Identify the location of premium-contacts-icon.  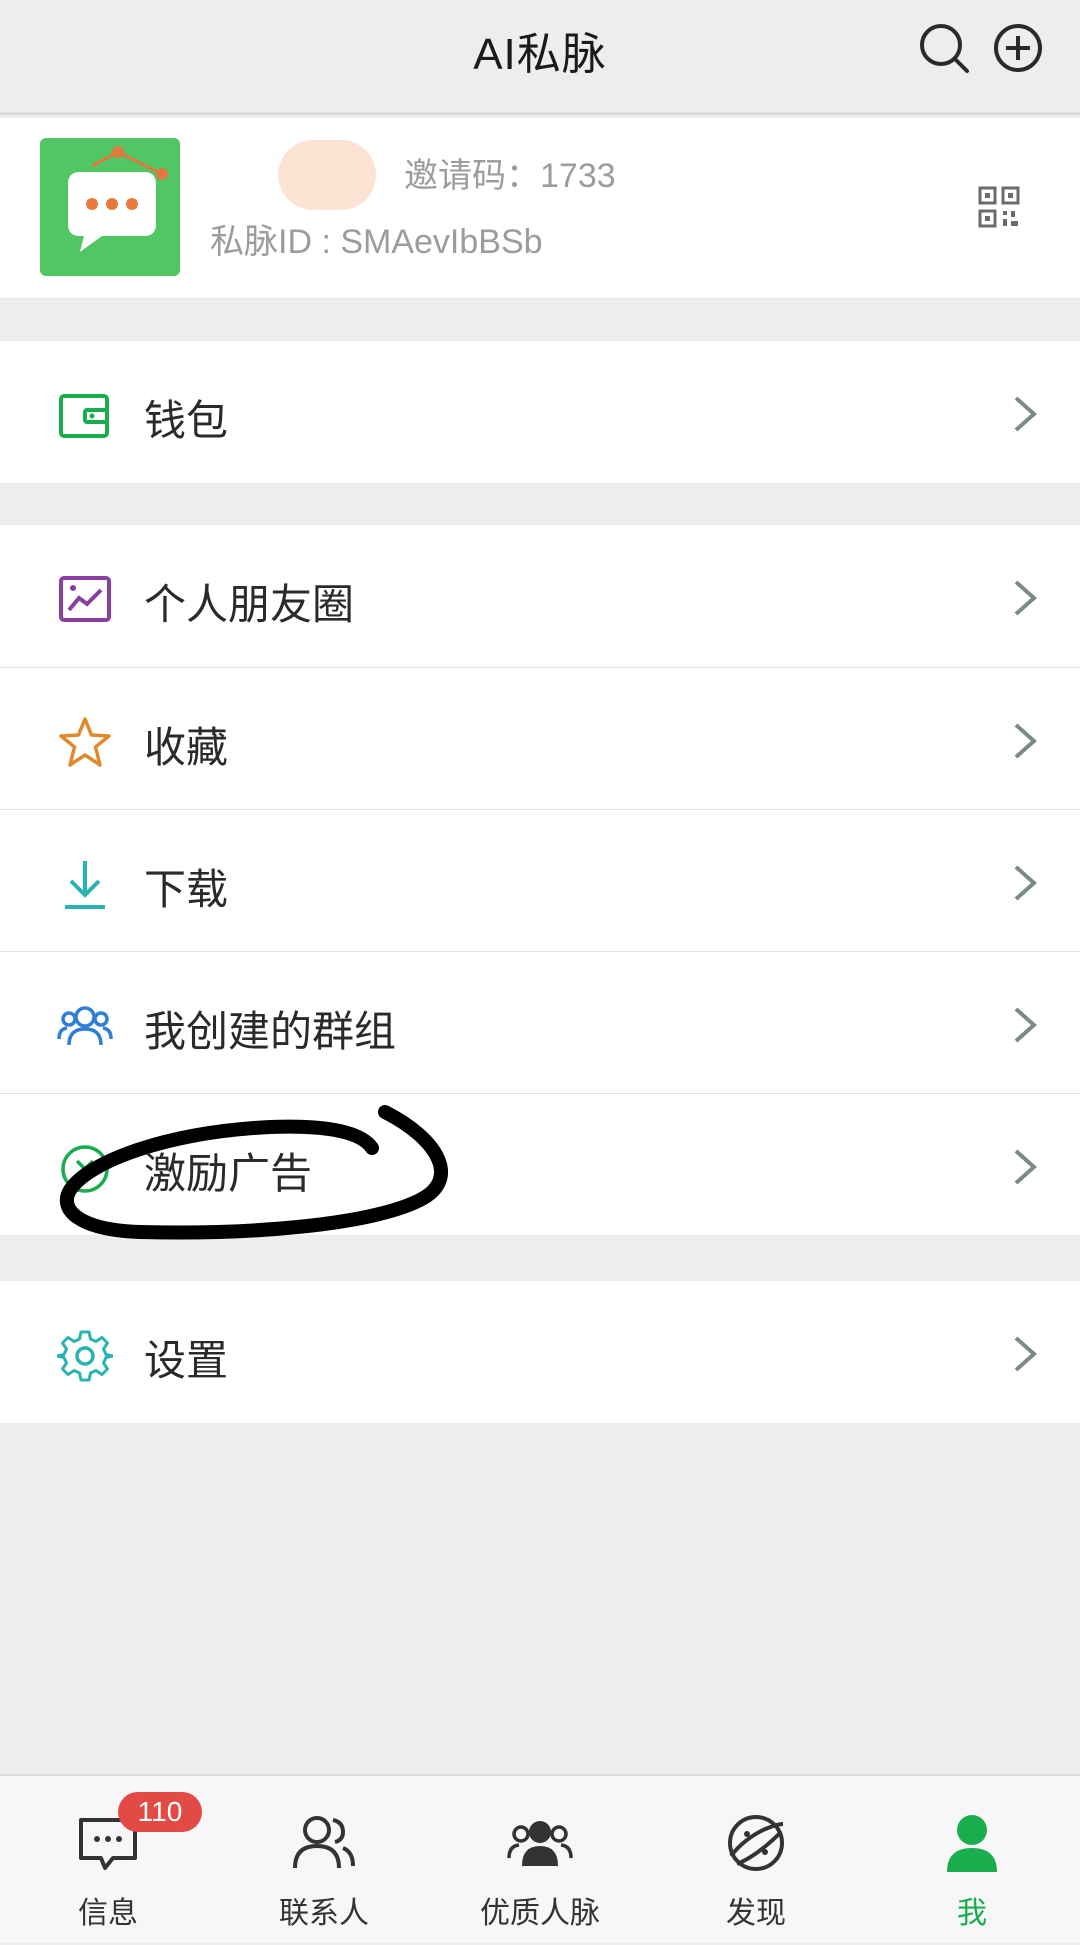
(540, 1843).